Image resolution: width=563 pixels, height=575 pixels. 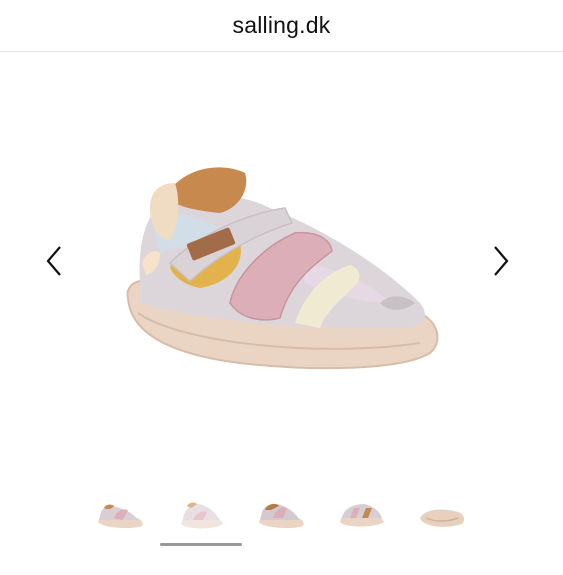 I want to click on thumbnail-strip, so click(x=281, y=516).